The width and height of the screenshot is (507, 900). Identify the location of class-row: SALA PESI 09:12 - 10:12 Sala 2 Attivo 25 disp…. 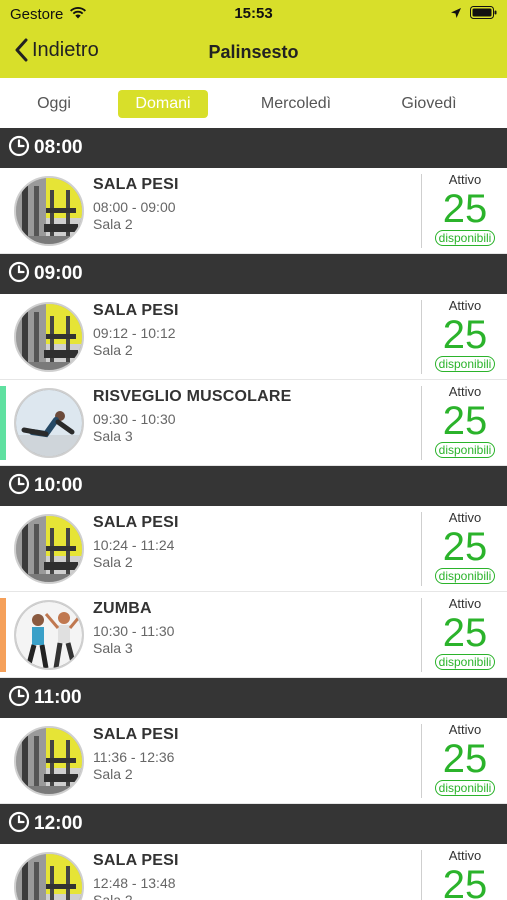
(253, 337).